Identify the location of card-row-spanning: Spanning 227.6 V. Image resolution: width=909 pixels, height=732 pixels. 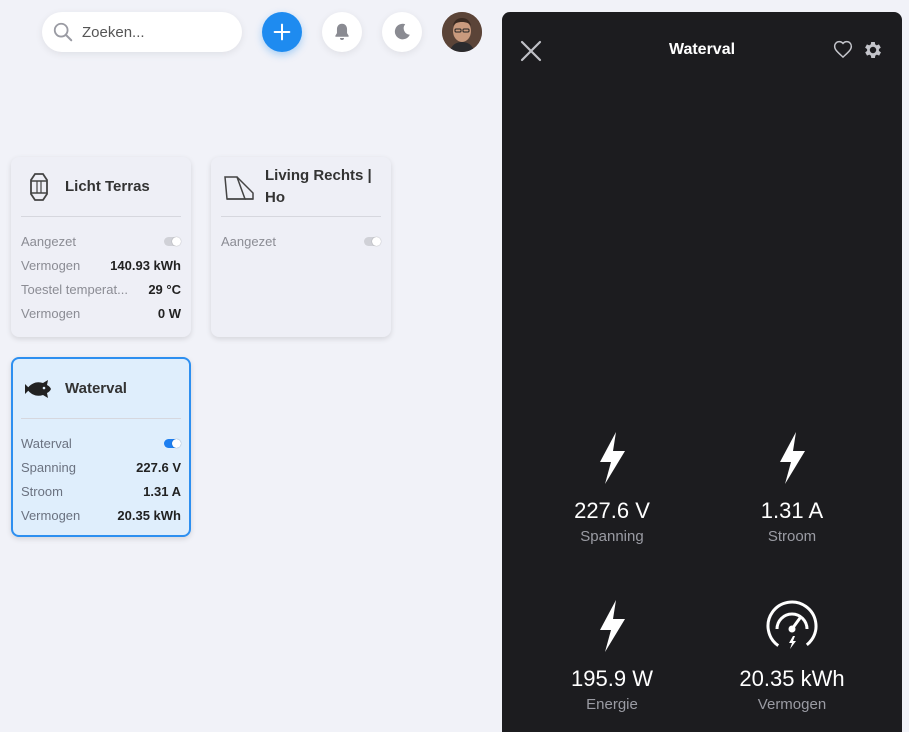
(101, 467).